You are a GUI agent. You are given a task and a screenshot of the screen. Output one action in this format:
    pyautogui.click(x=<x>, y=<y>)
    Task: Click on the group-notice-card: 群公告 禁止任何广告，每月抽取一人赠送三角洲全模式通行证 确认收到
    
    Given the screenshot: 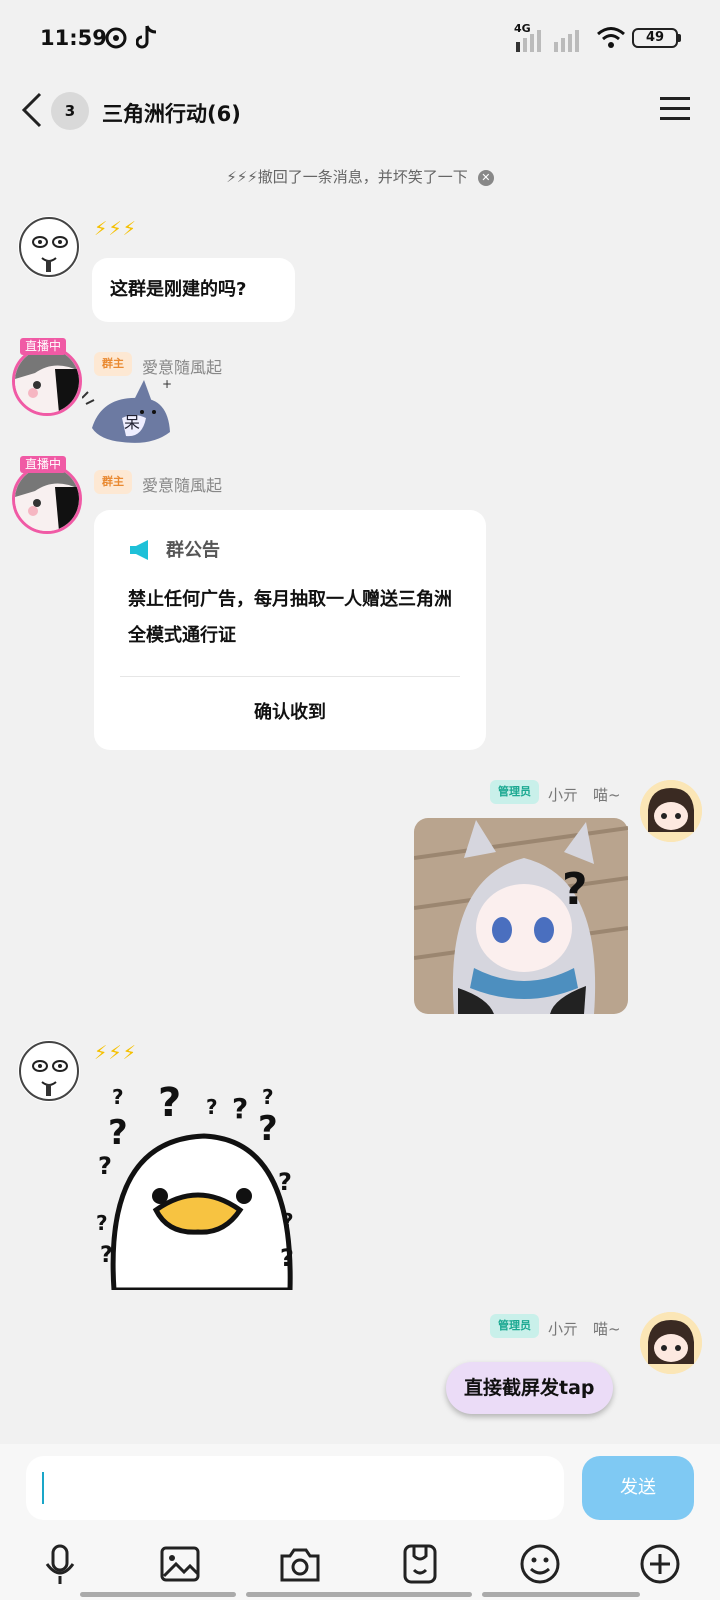 What is the action you would take?
    pyautogui.click(x=290, y=630)
    